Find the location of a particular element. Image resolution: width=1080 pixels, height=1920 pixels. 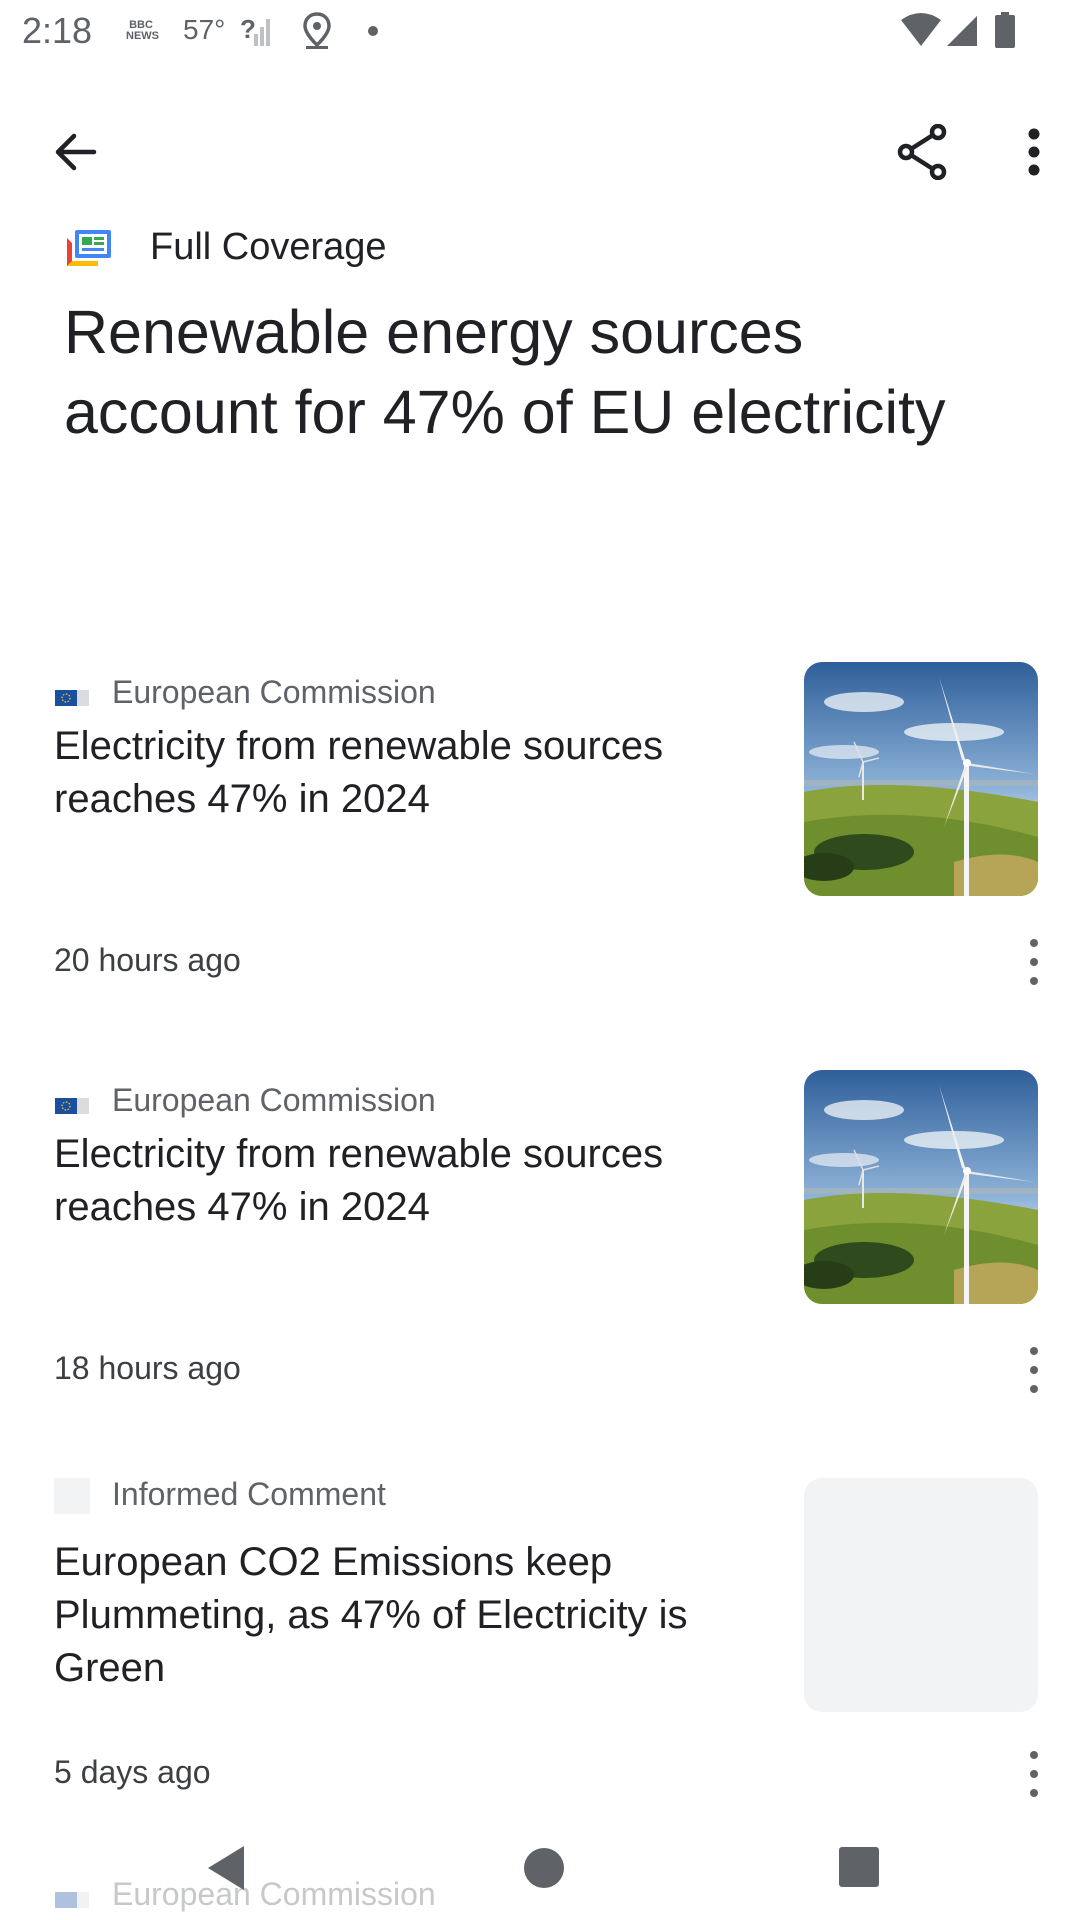

status-bar: 2:18 BBC NEWS 57° ? is located at coordinates (540, 32).